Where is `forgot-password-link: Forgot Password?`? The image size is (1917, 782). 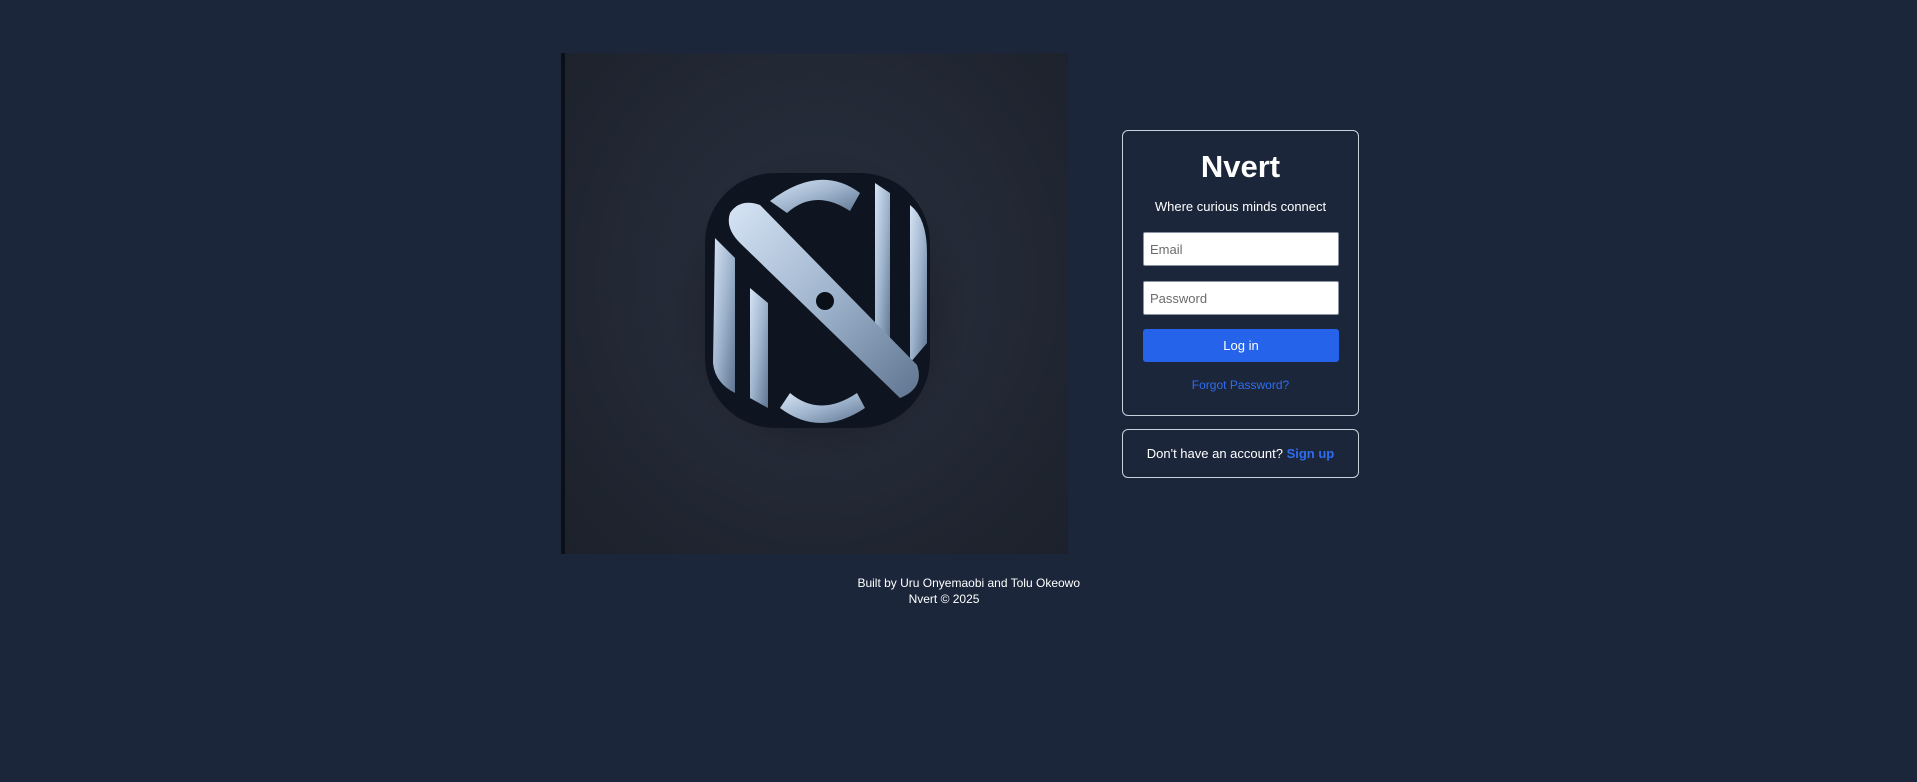 forgot-password-link: Forgot Password? is located at coordinates (1240, 385).